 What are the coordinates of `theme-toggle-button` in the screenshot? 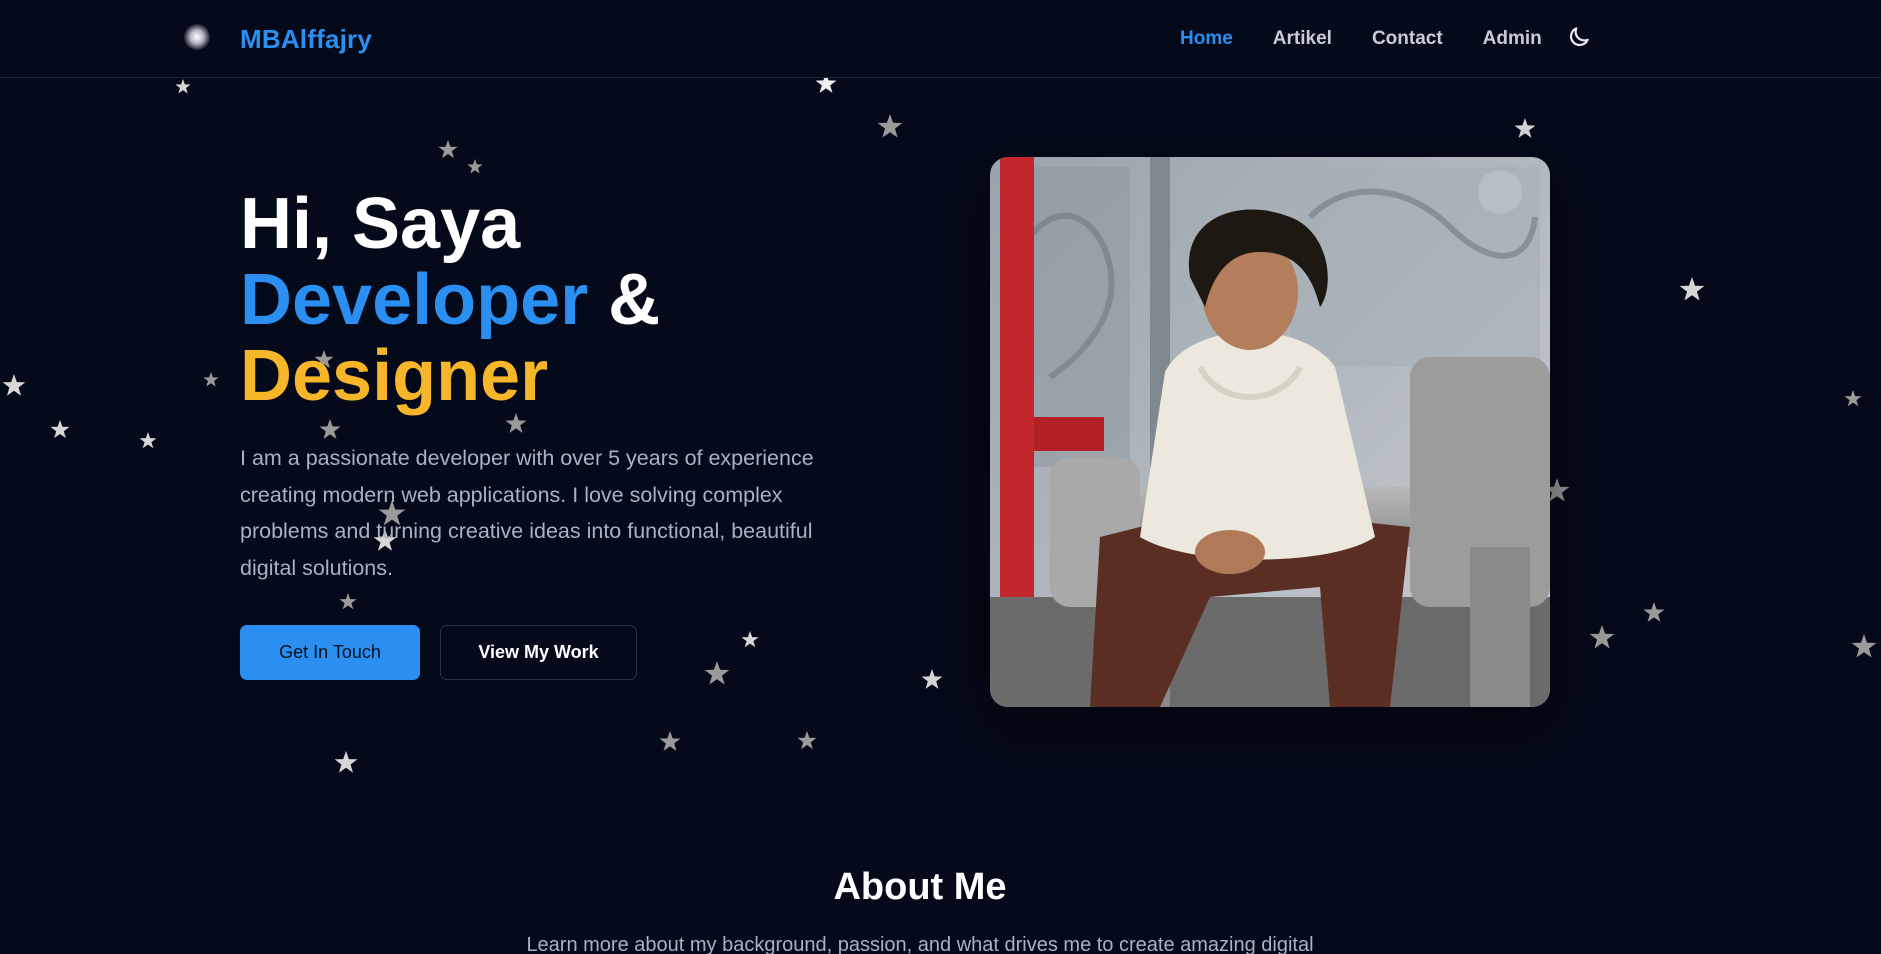 It's located at (1579, 37).